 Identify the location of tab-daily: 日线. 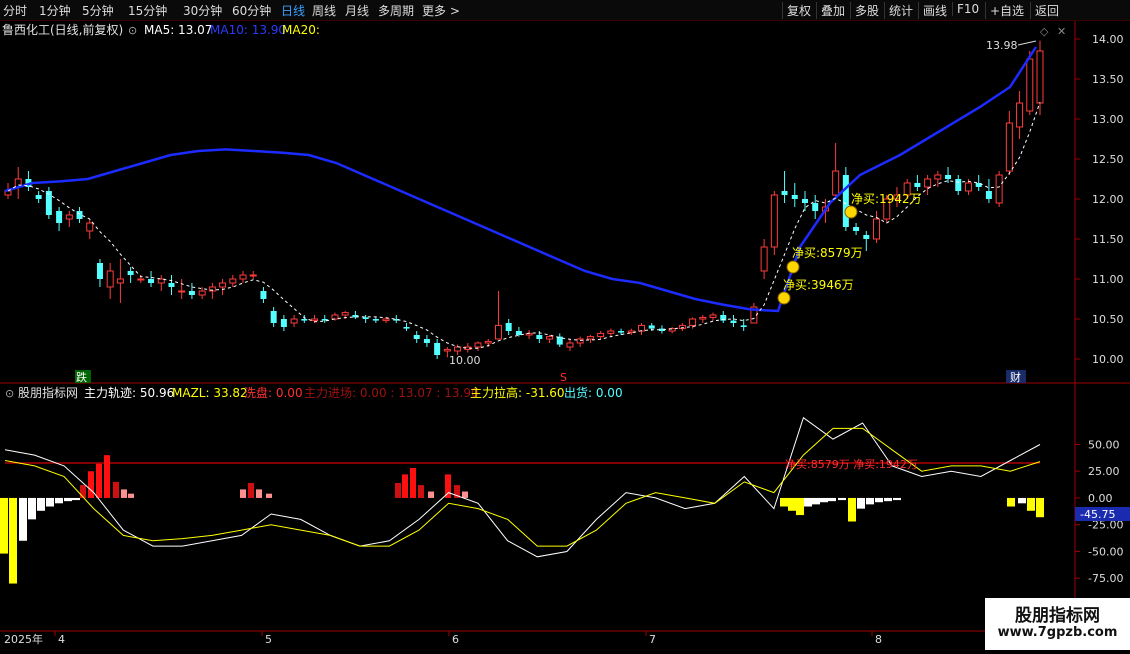
(293, 10).